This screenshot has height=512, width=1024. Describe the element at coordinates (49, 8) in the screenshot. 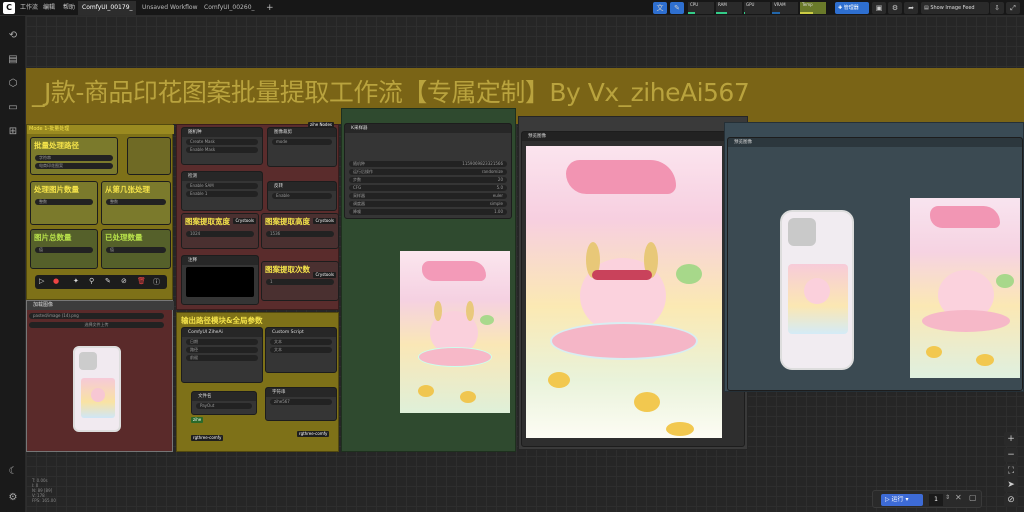

I see `menu-edit: 编辑` at that location.